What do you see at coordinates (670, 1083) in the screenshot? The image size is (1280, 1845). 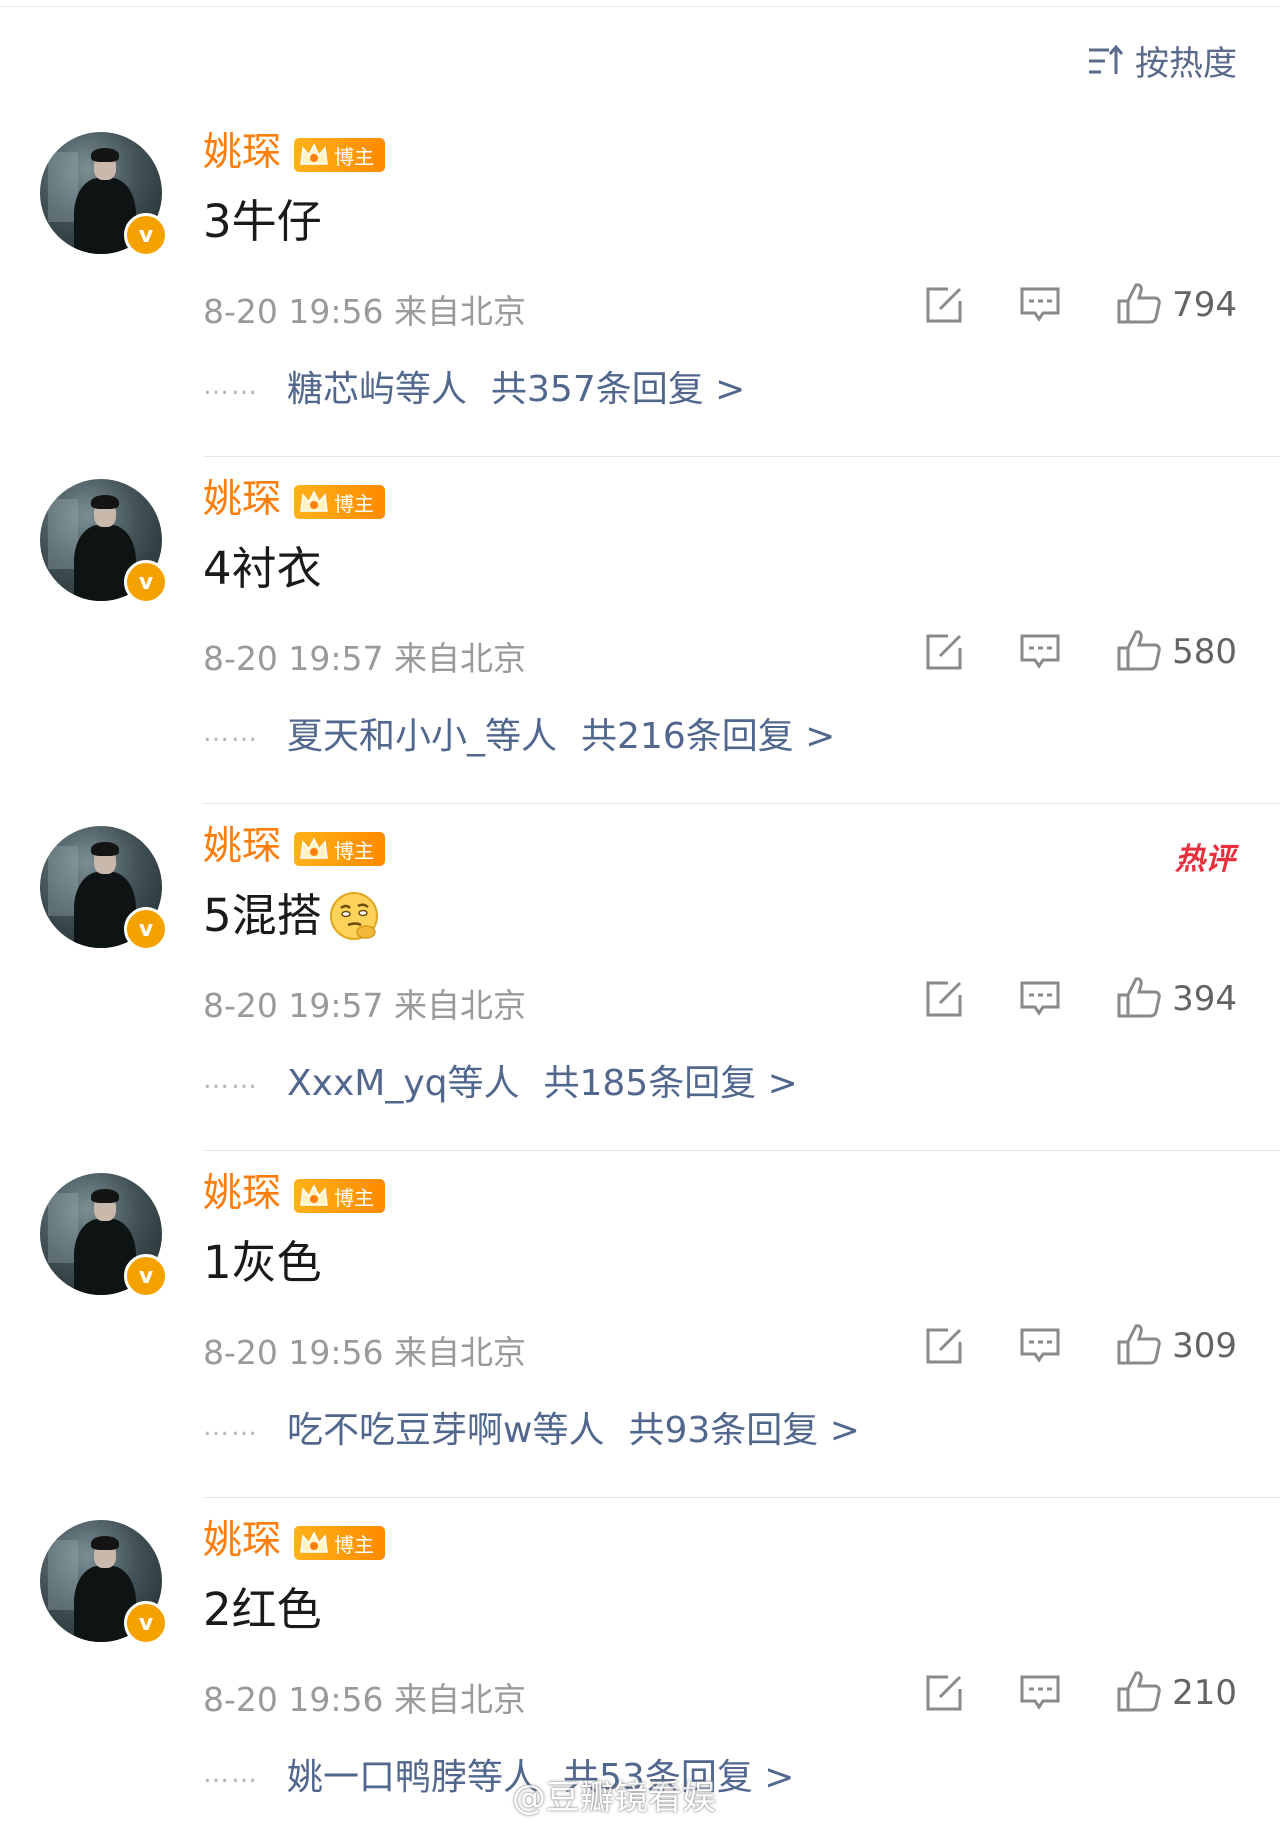 I see `reply-total: 共185条回复 >` at bounding box center [670, 1083].